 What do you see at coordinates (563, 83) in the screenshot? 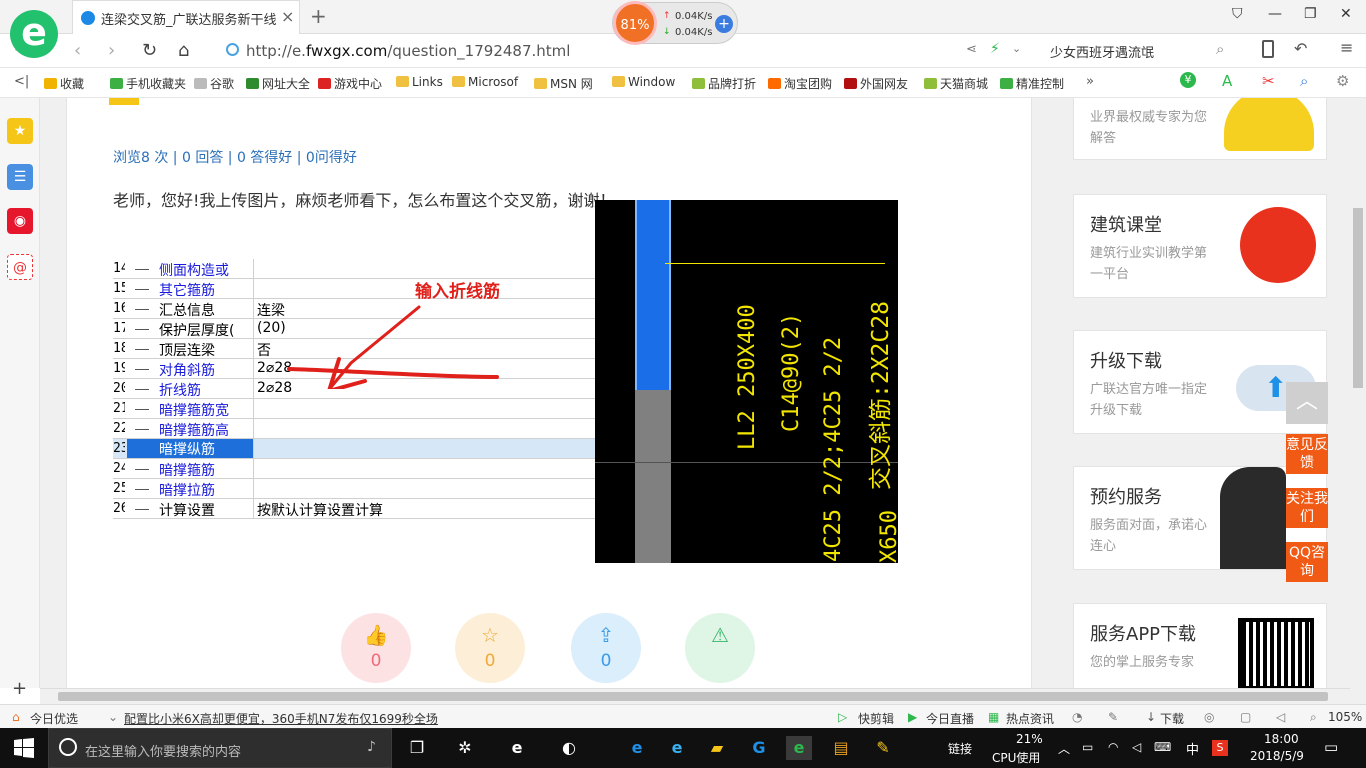
I see `bookmark-item: MSN 网` at bounding box center [563, 83].